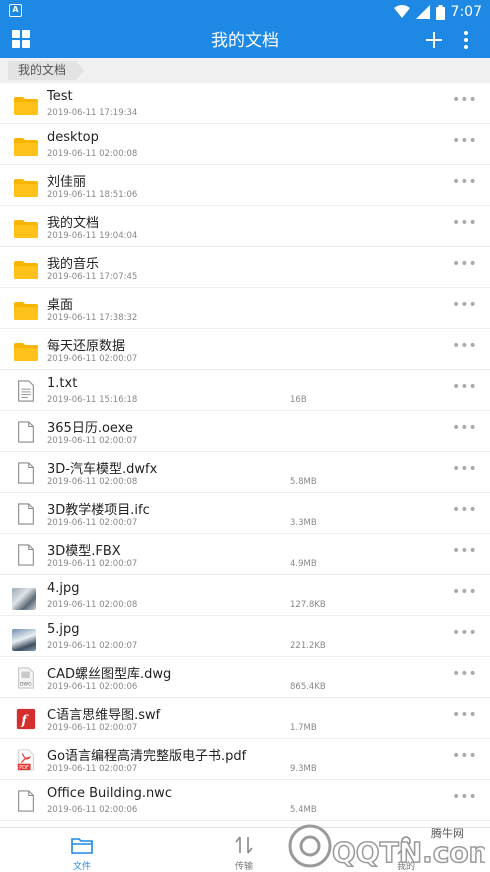  What do you see at coordinates (63, 588) in the screenshot?
I see `file-name: 4.jpg` at bounding box center [63, 588].